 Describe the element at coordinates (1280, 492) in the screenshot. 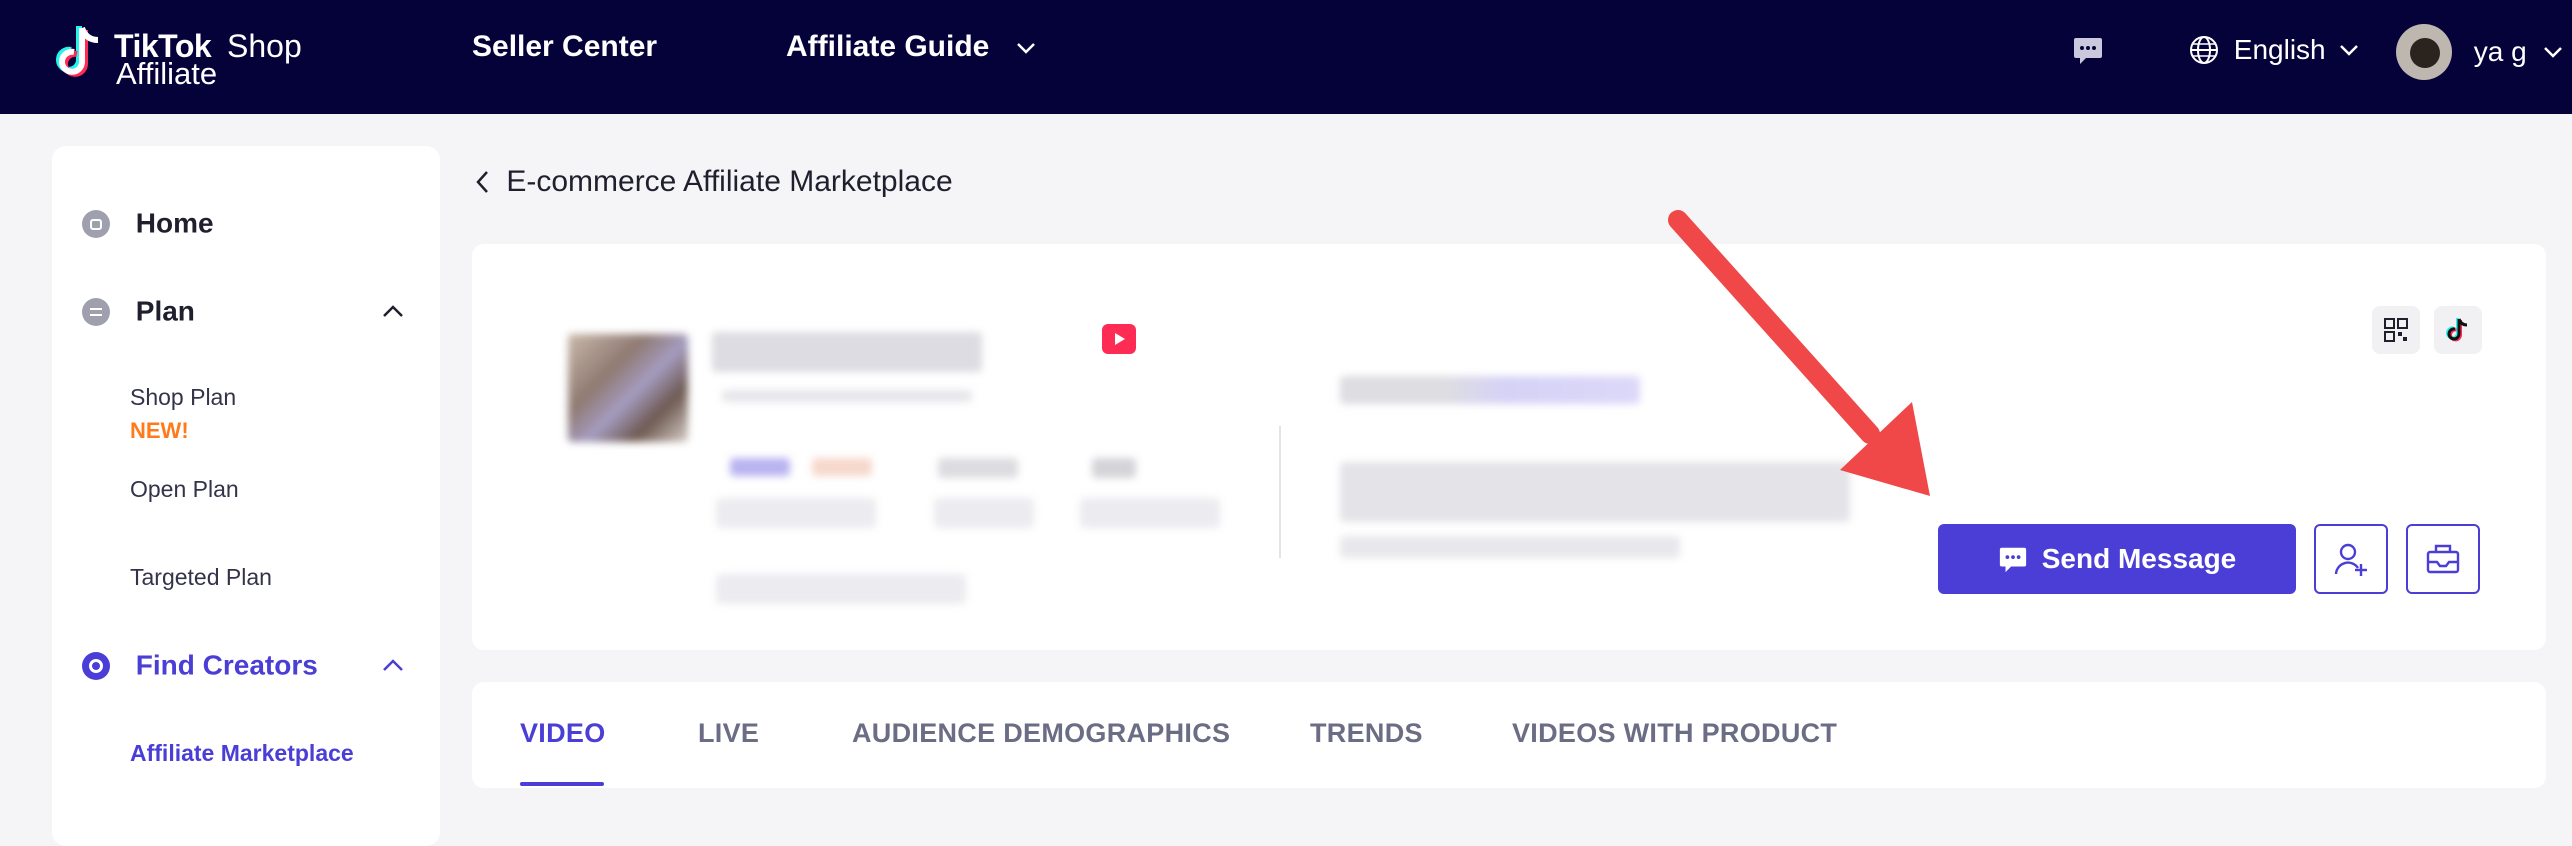

I see `card-divider` at that location.